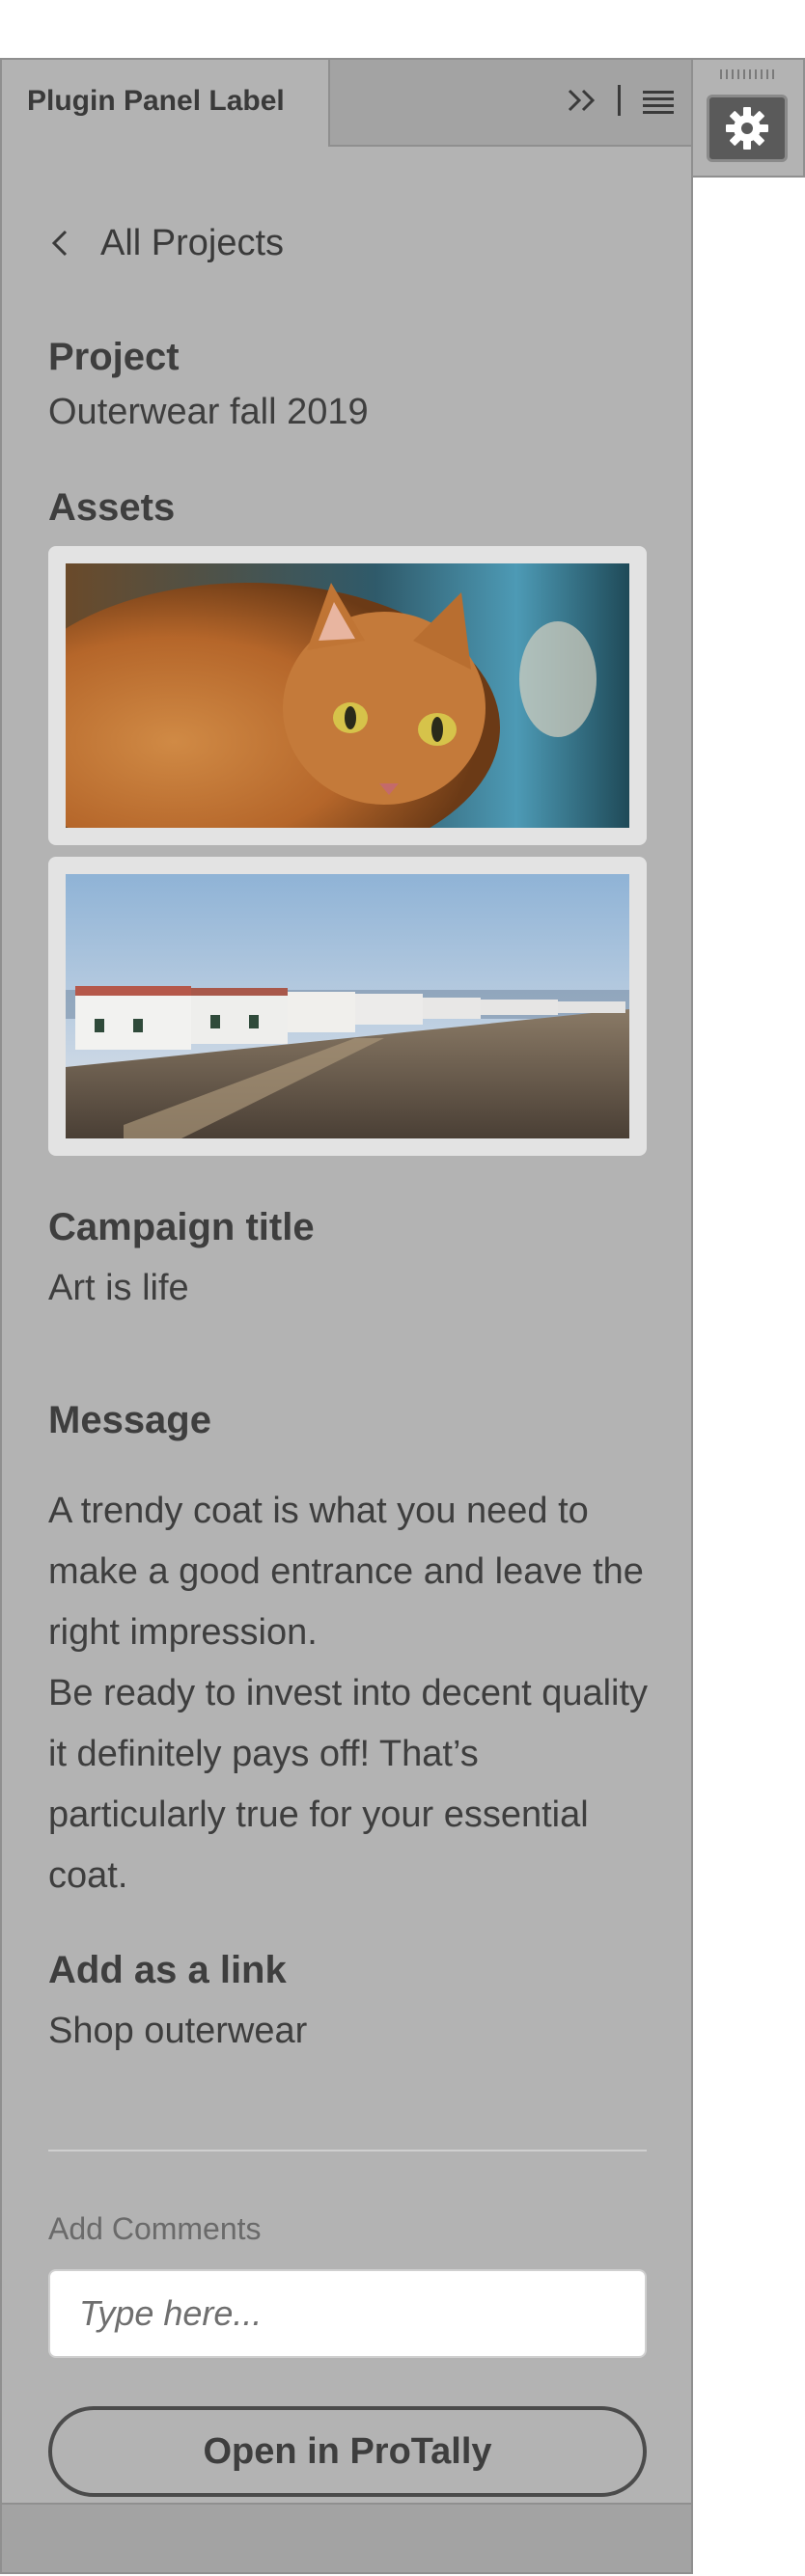  Describe the element at coordinates (60, 244) in the screenshot. I see `chevron-left-icon` at that location.